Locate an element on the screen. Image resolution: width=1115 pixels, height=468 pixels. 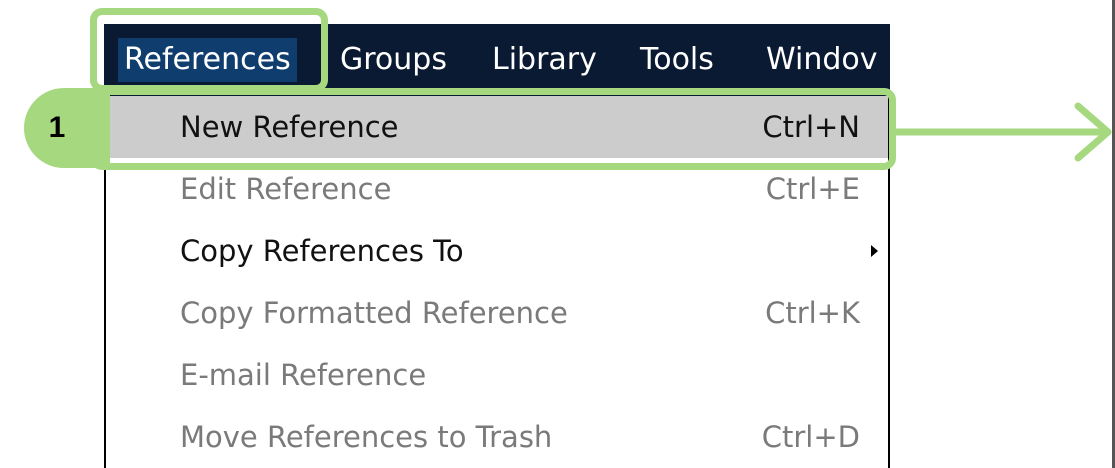
menu-item-move-references-to-trash: Move References to Trash Ctrl+D is located at coordinates (497, 437).